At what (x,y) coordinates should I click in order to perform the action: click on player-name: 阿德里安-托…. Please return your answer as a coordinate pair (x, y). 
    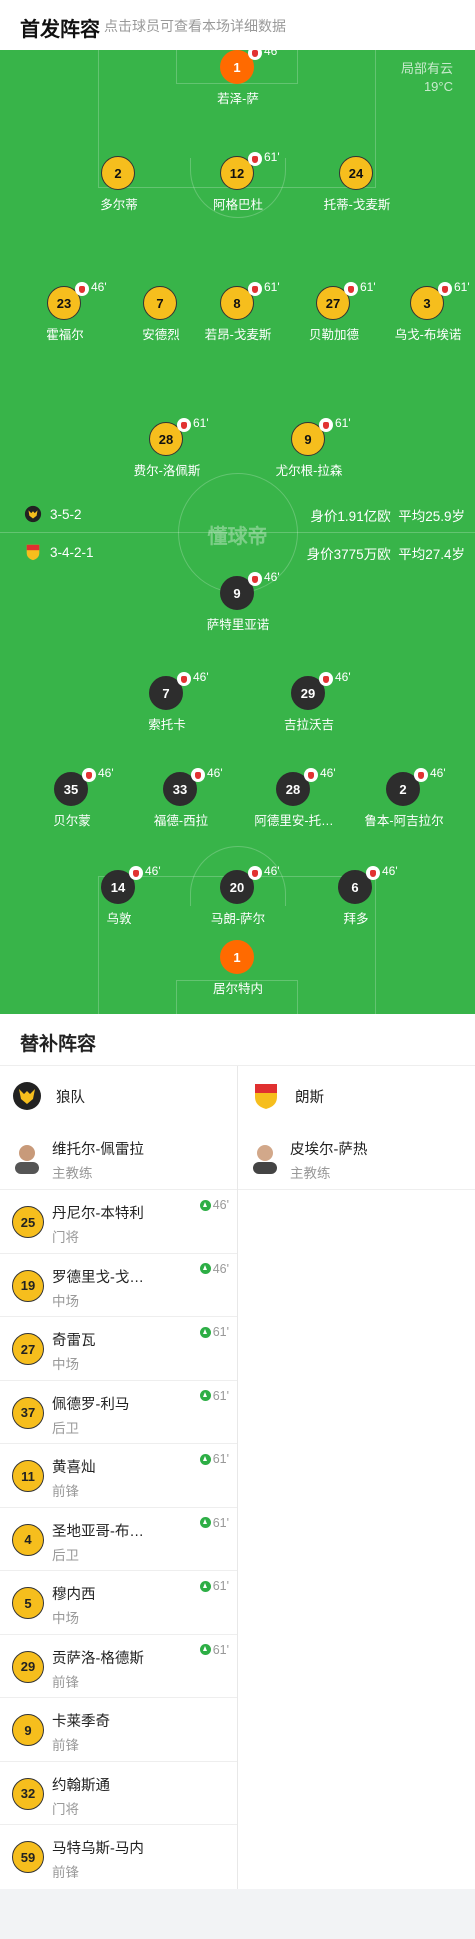
    Looking at the image, I should click on (294, 821).